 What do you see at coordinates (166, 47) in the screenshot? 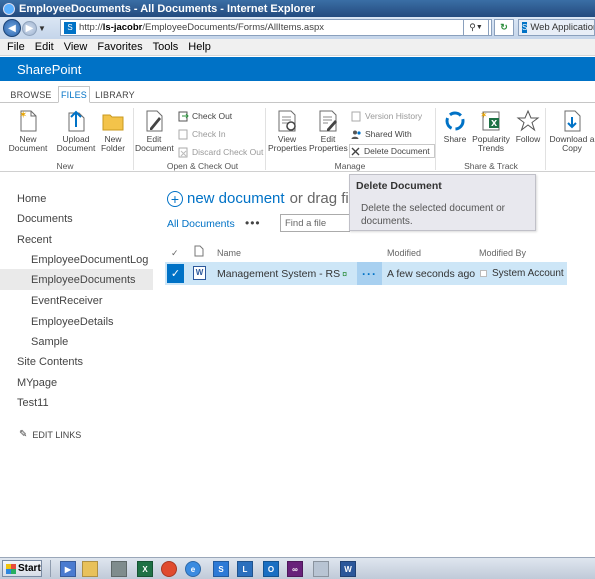
I see `menu-tools: Tools` at bounding box center [166, 47].